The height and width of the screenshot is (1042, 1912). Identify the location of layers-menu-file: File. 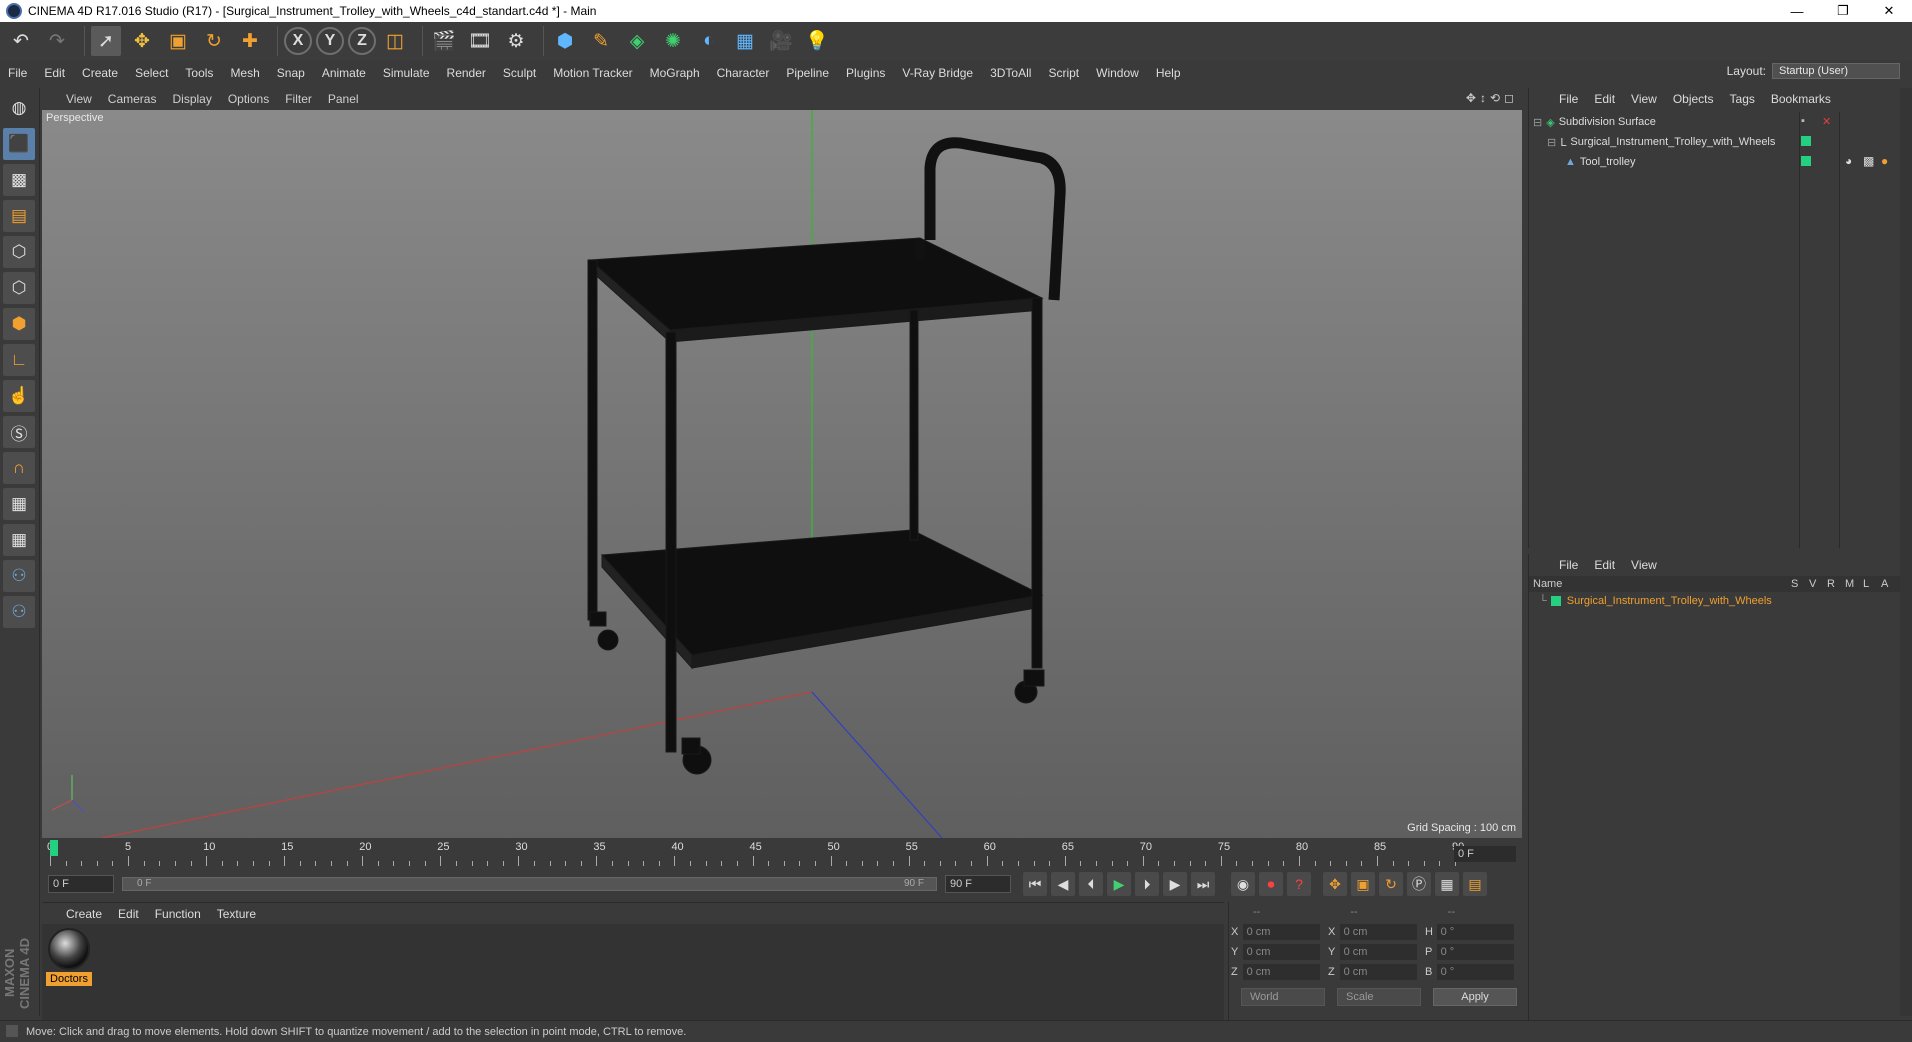
(1568, 565).